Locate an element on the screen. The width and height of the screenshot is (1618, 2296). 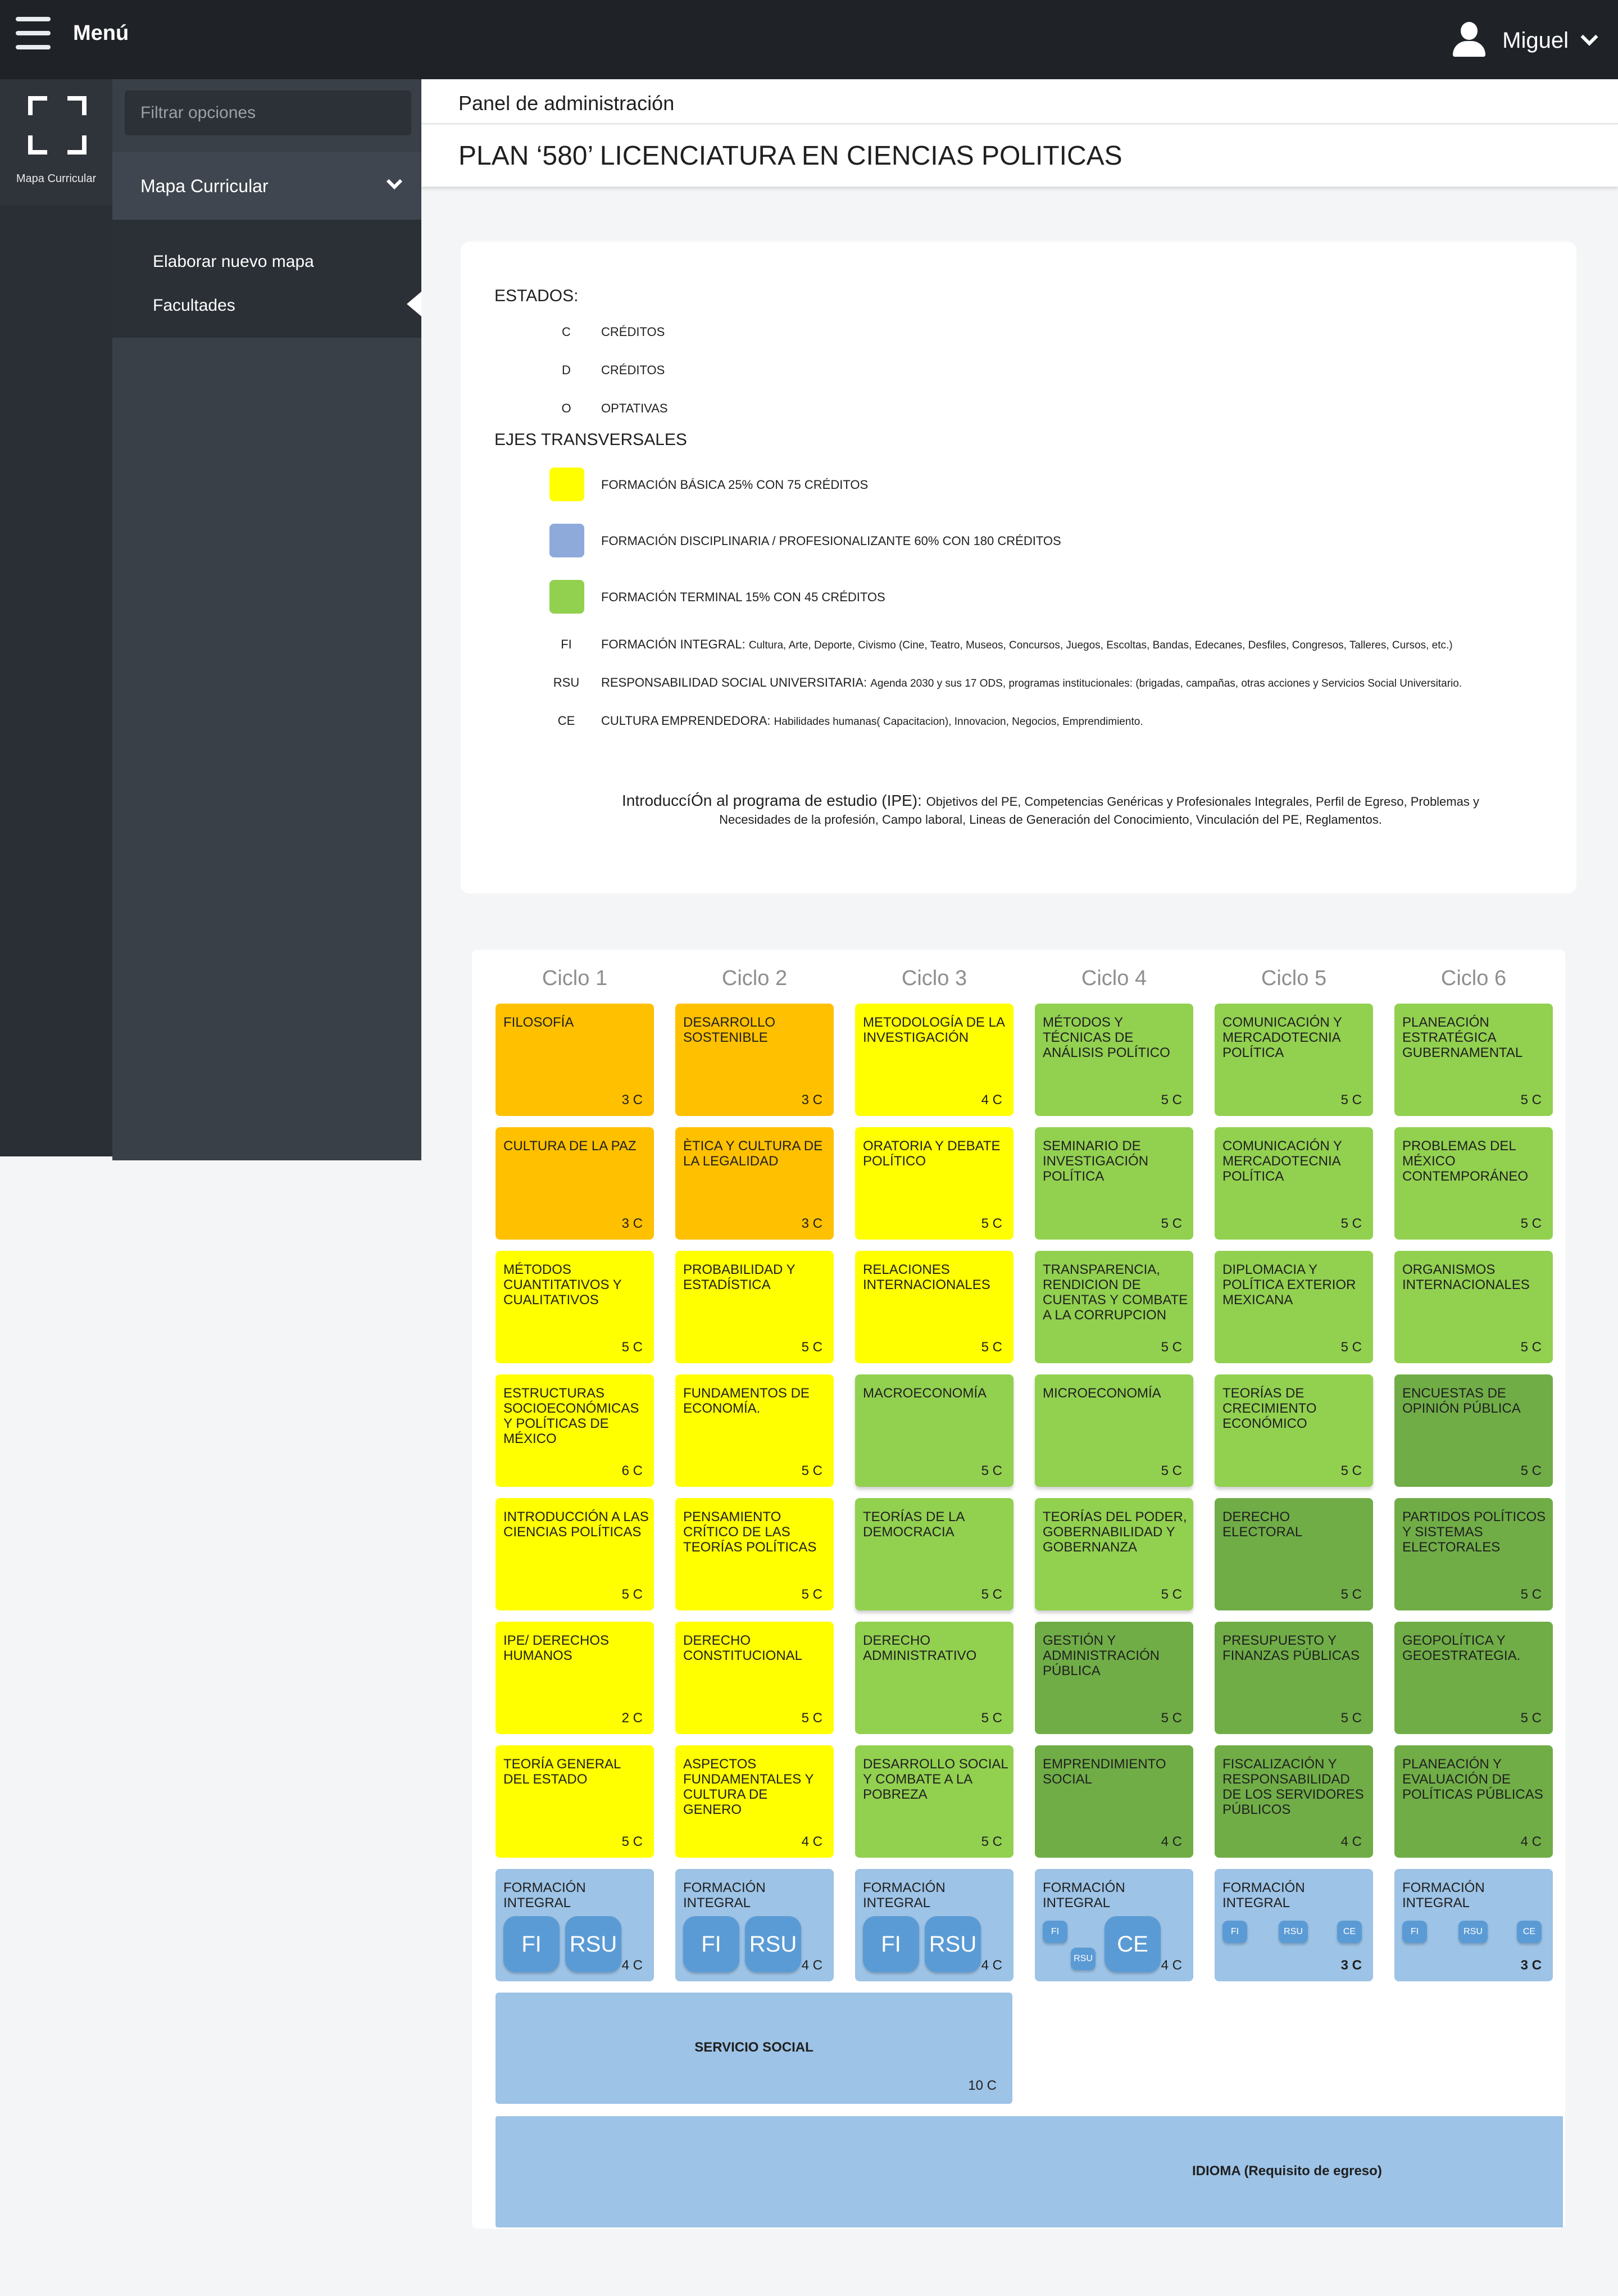
course-card: SEMINARIO DE INVESTIGACIÓN POLÍTICA 5 C is located at coordinates (1114, 1183).